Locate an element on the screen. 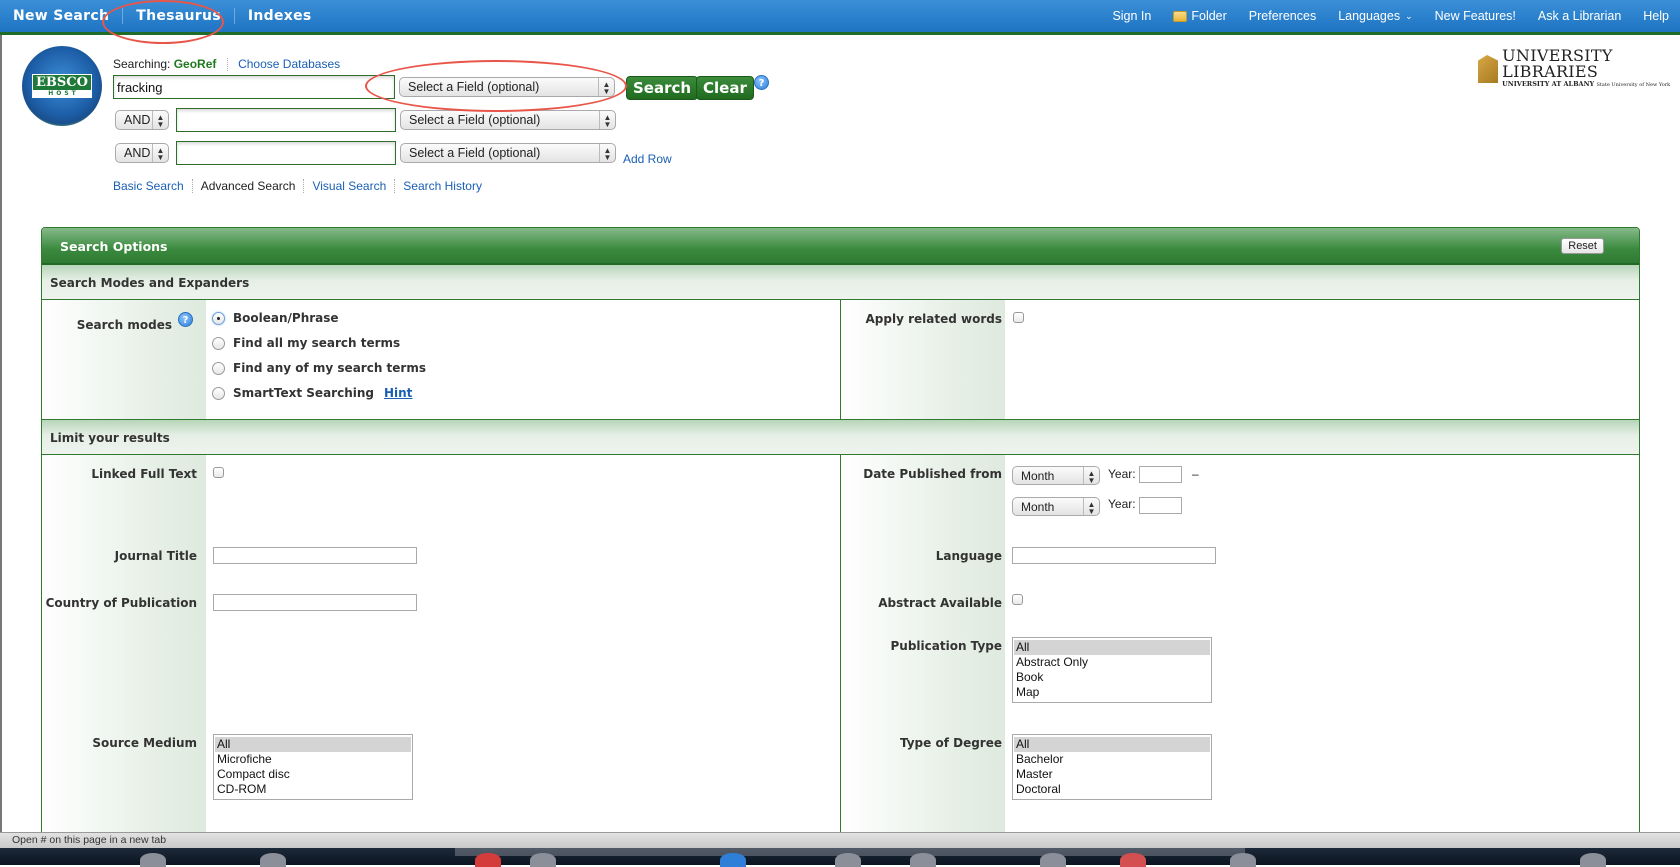  date-to-month-select: Month ▲ ▼ is located at coordinates (1056, 506).